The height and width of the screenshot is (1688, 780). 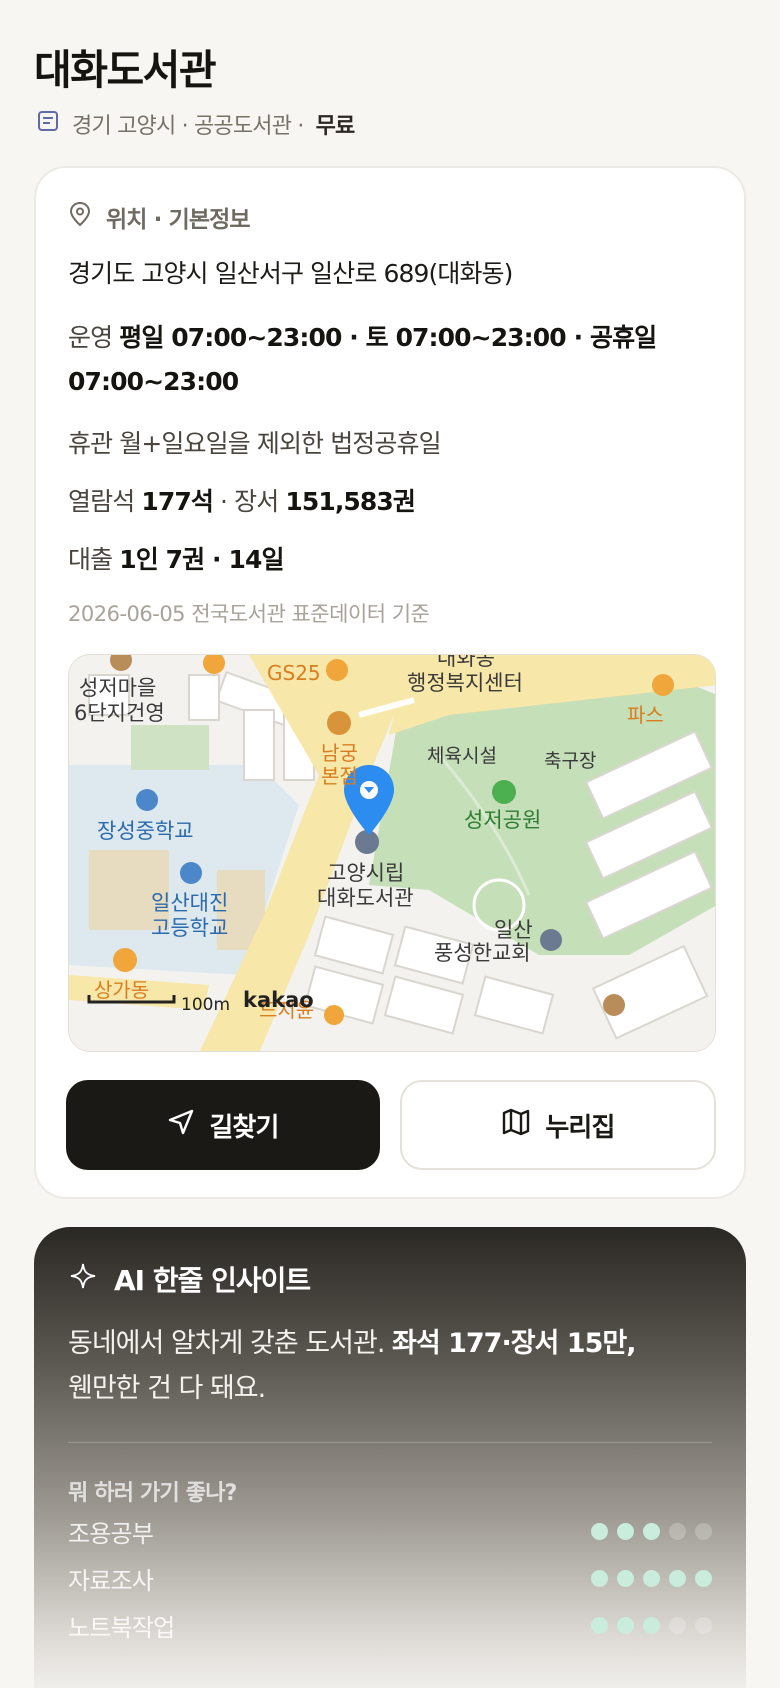 I want to click on map-label-high-school-2: 고등학교, so click(x=189, y=928).